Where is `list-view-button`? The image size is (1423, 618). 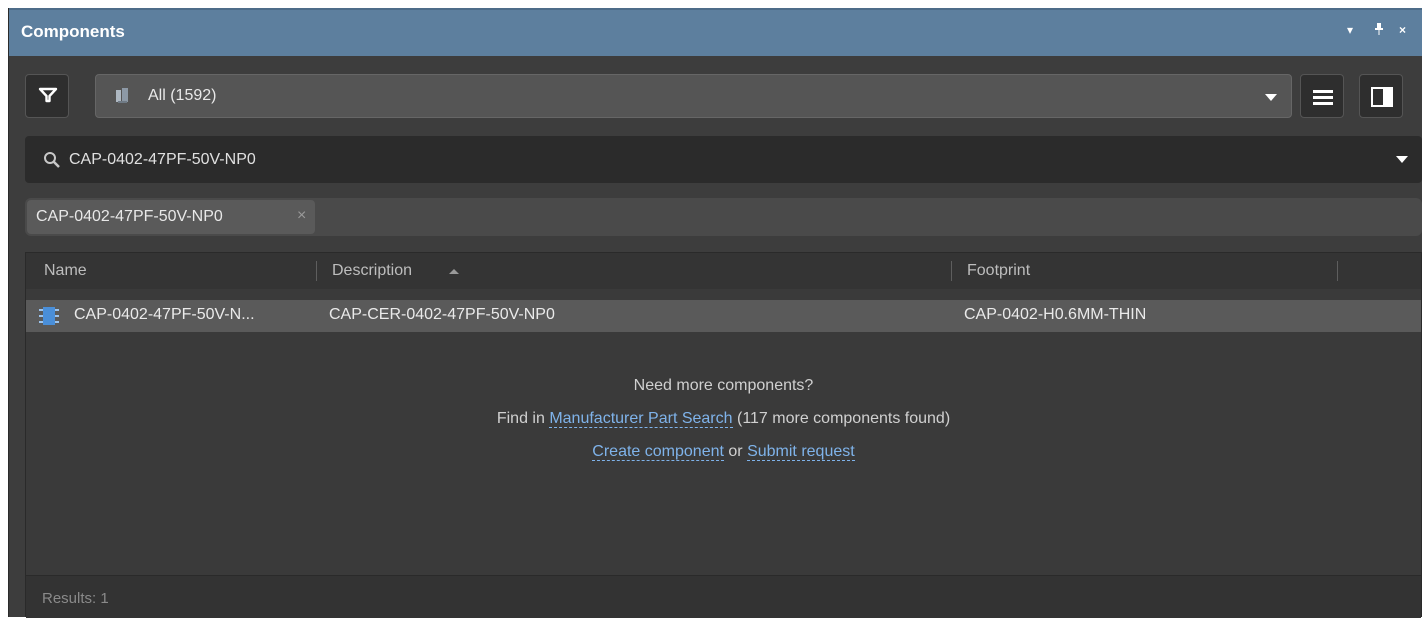 list-view-button is located at coordinates (1322, 96).